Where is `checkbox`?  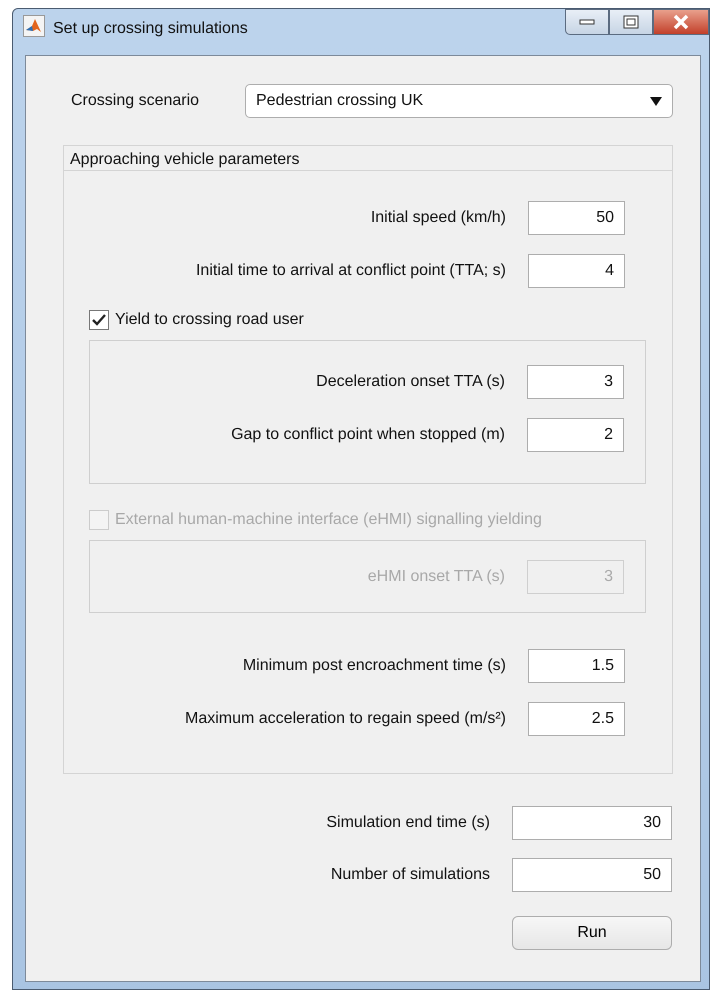
checkbox is located at coordinates (99, 320).